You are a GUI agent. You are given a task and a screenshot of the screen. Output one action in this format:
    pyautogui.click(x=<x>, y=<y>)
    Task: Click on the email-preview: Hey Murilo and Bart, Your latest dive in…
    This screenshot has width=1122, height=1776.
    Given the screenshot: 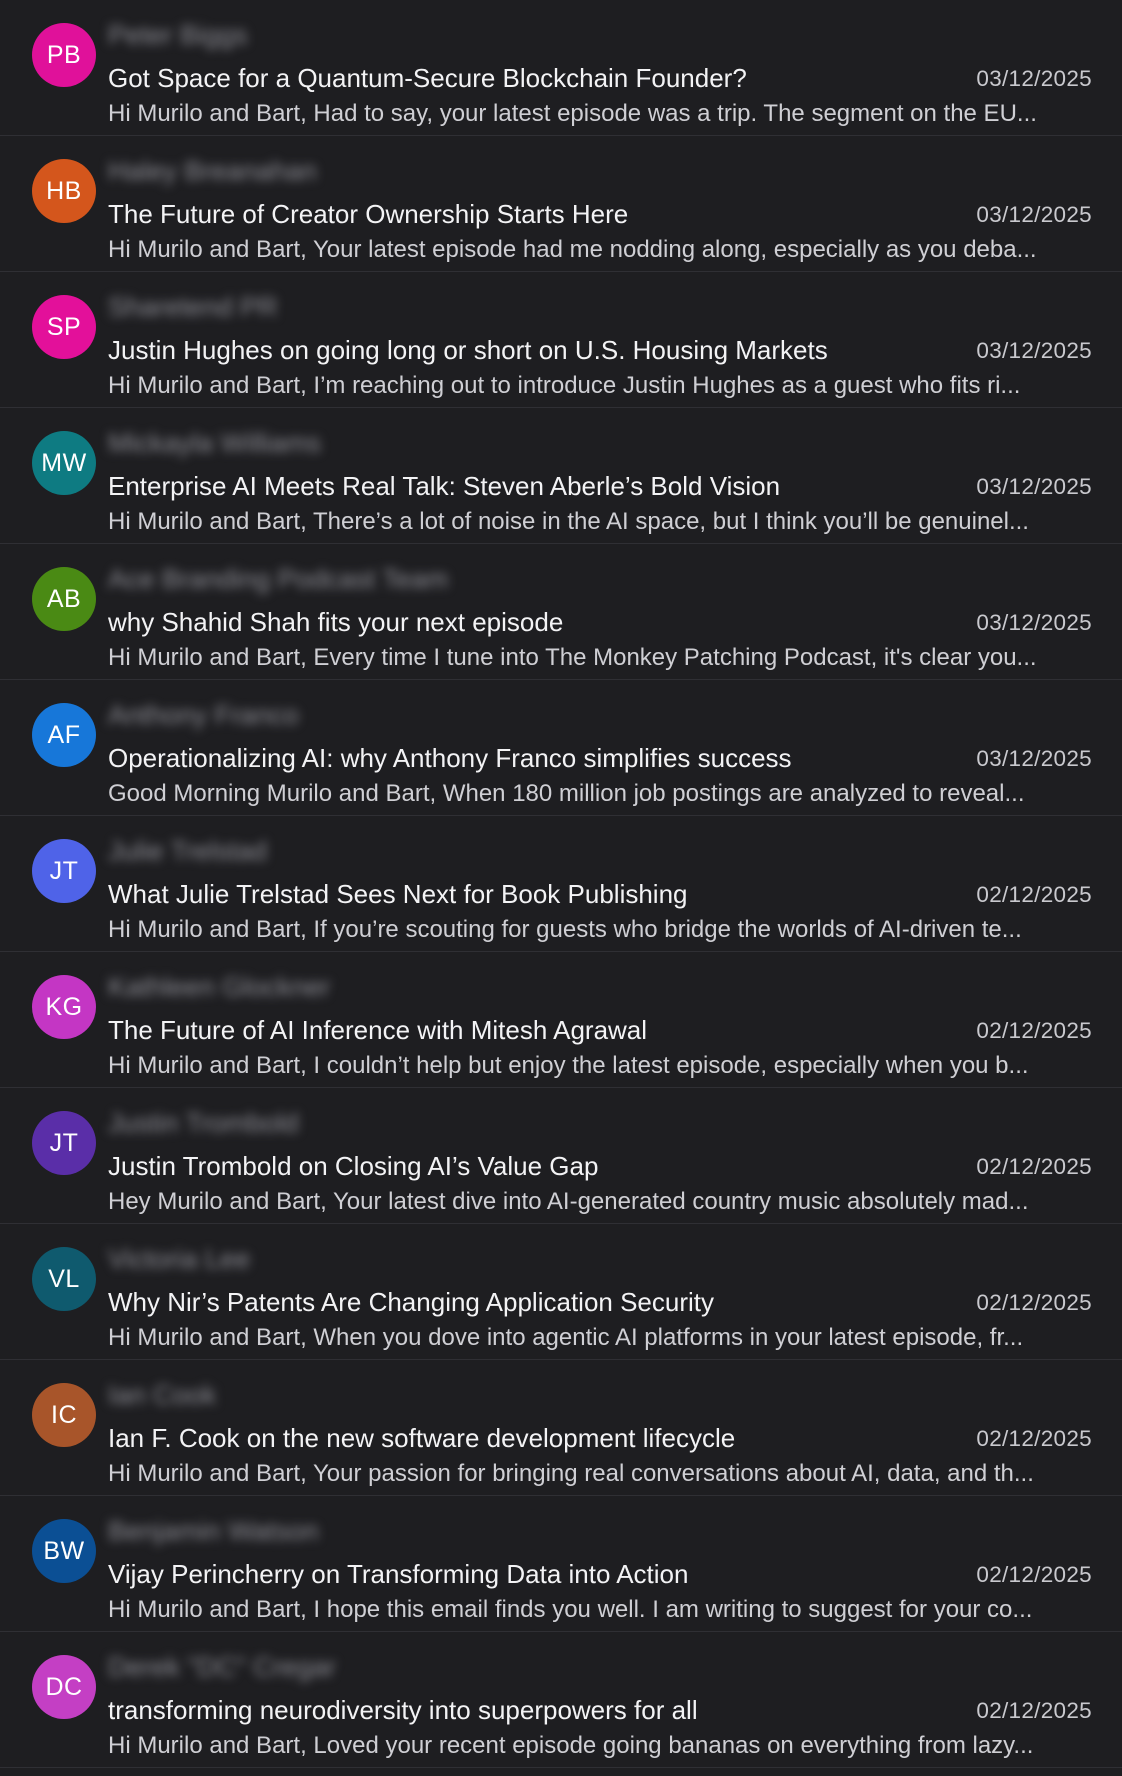 What is the action you would take?
    pyautogui.click(x=568, y=1201)
    